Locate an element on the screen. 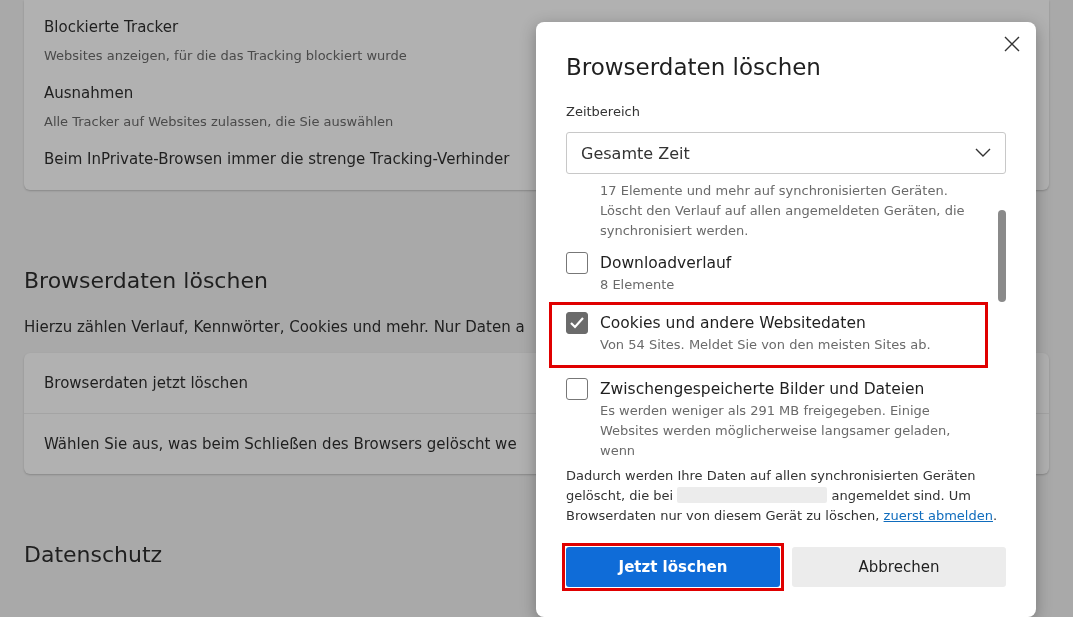  delete-now-button: Jetzt löschen is located at coordinates (673, 567).